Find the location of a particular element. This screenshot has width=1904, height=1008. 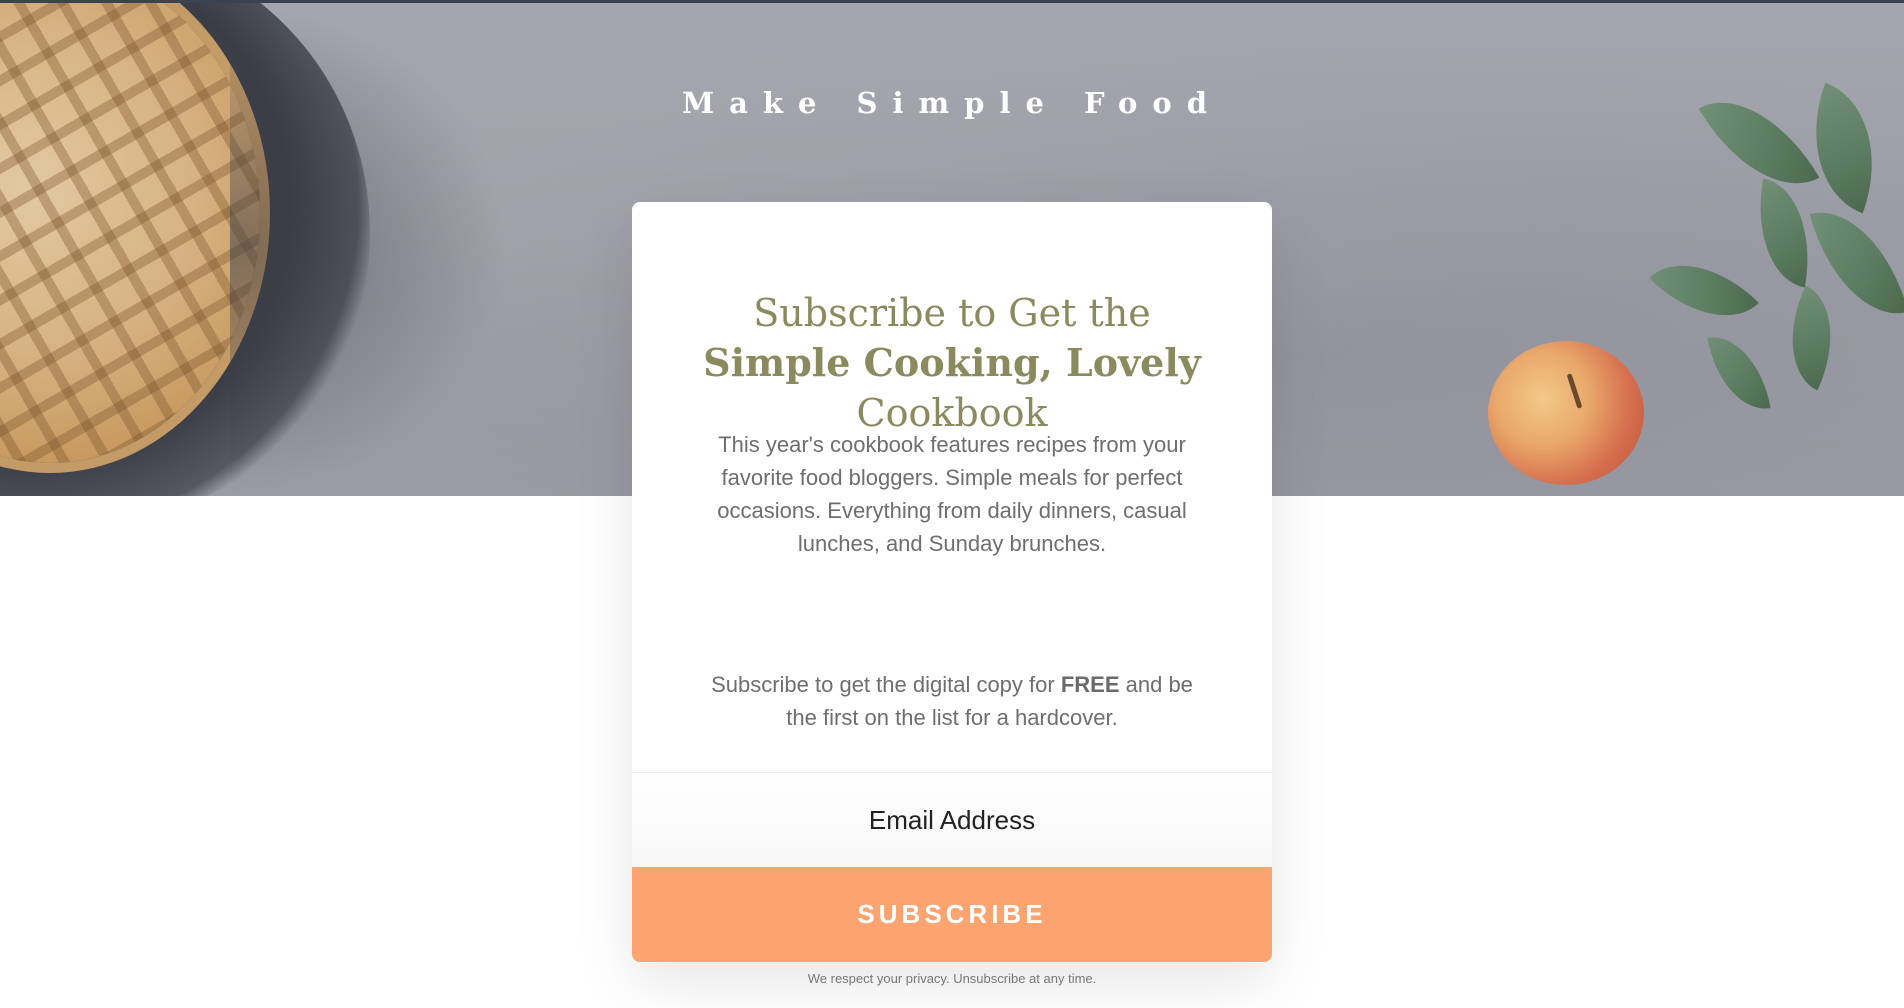

heading-text-bold: Simple Cooking, Lovely is located at coordinates (952, 362).